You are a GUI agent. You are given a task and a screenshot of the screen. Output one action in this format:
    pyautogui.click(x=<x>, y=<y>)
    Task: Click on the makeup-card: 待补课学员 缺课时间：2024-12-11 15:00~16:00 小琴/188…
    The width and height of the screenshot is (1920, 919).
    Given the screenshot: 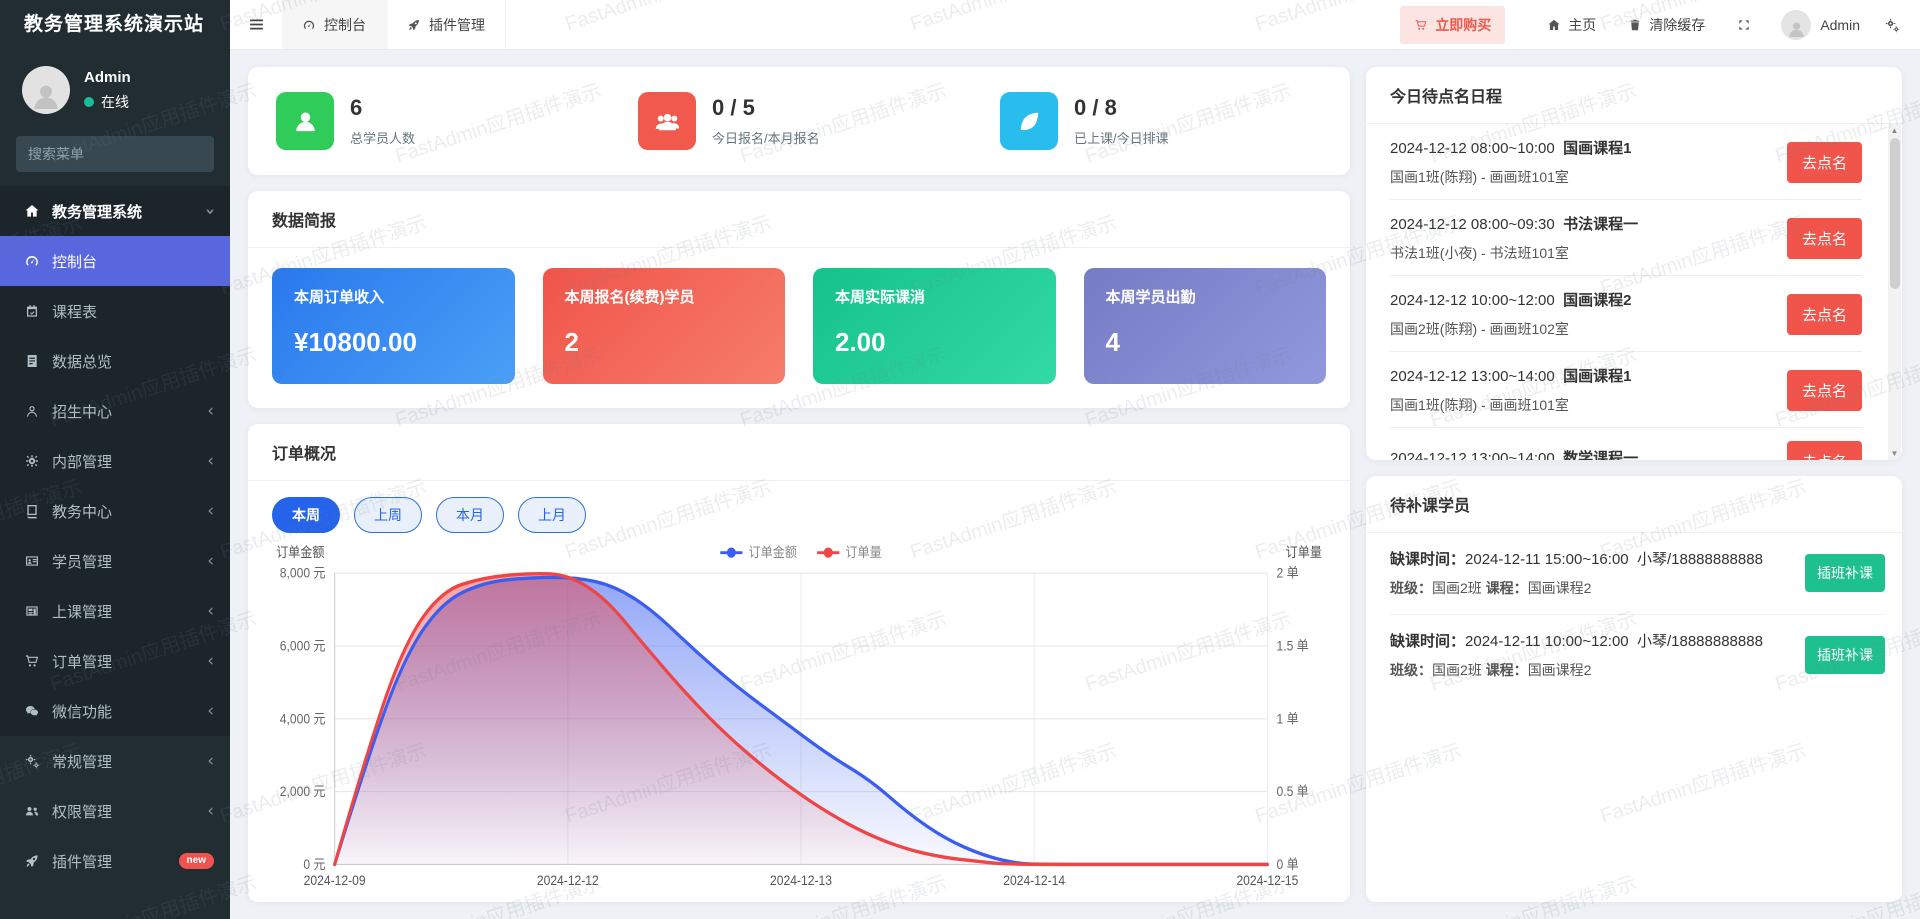 What is the action you would take?
    pyautogui.click(x=1634, y=689)
    